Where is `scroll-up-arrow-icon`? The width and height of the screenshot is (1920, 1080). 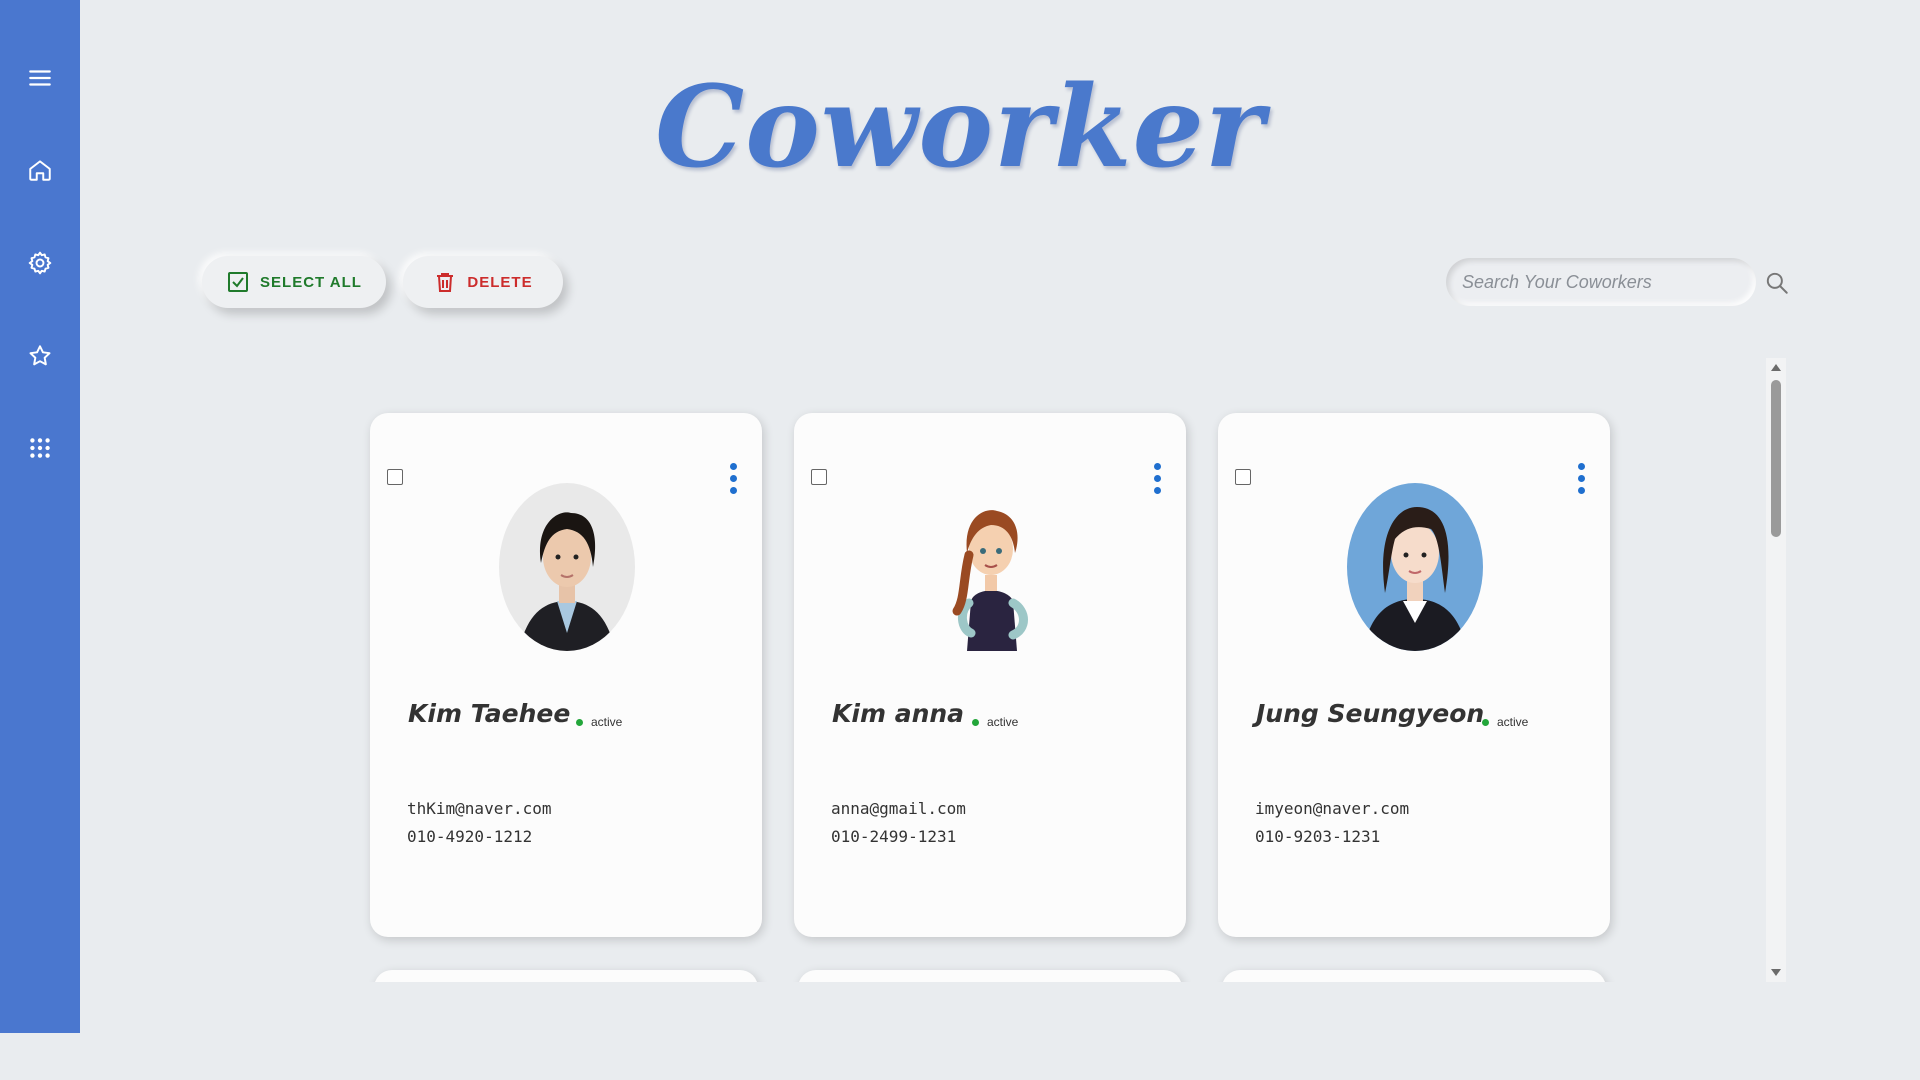
scroll-up-arrow-icon is located at coordinates (1776, 367).